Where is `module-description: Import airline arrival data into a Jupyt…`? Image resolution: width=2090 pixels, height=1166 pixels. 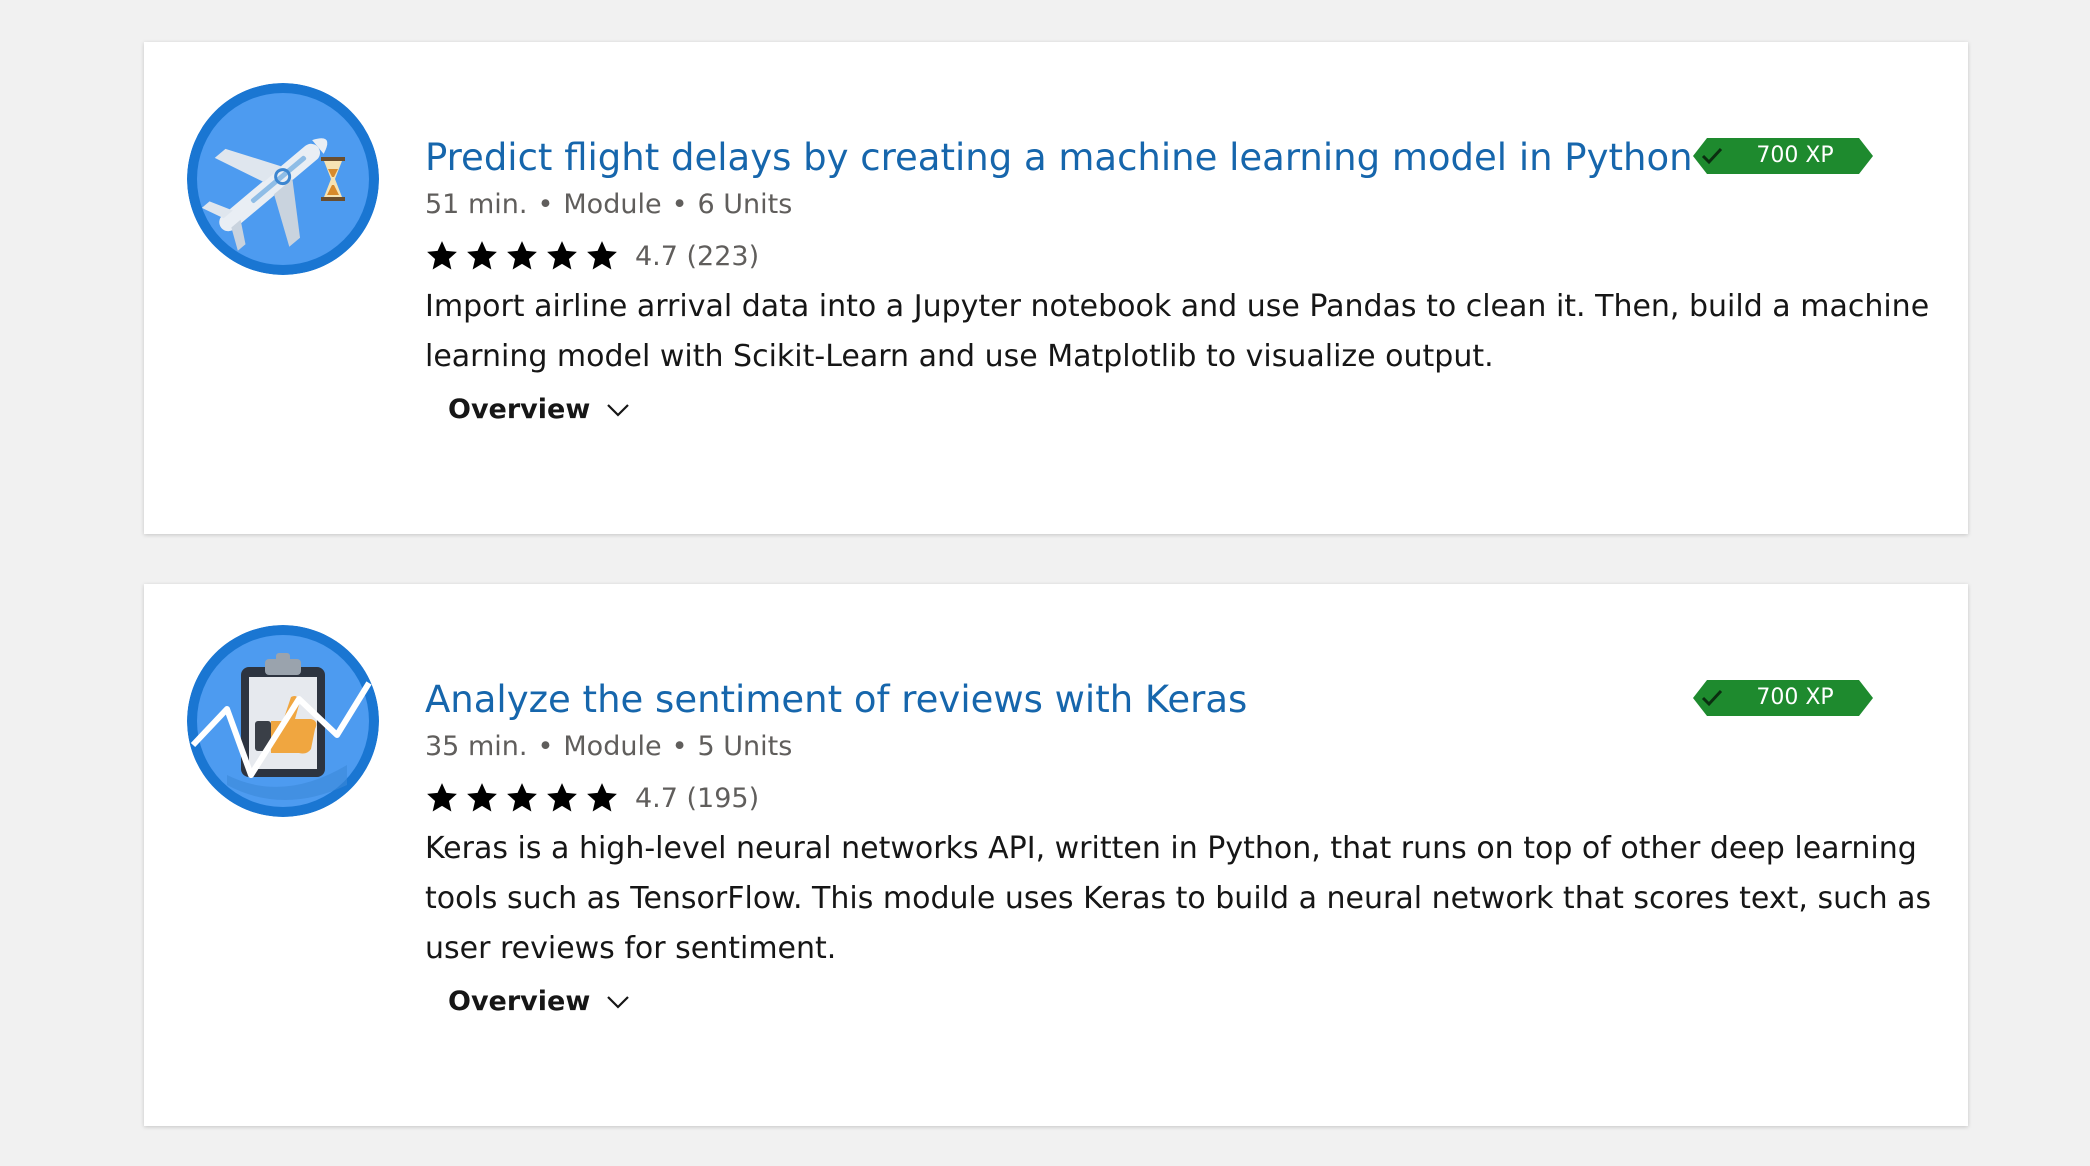 module-description: Import airline arrival data into a Jupyt… is located at coordinates (1177, 331).